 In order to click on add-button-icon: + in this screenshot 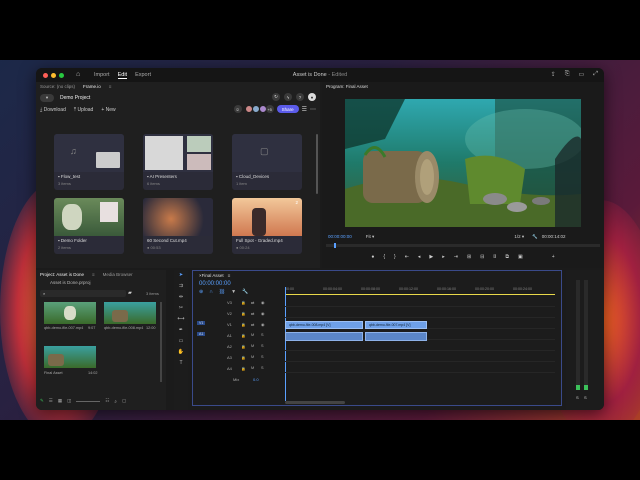, I will do `click(553, 259)`.